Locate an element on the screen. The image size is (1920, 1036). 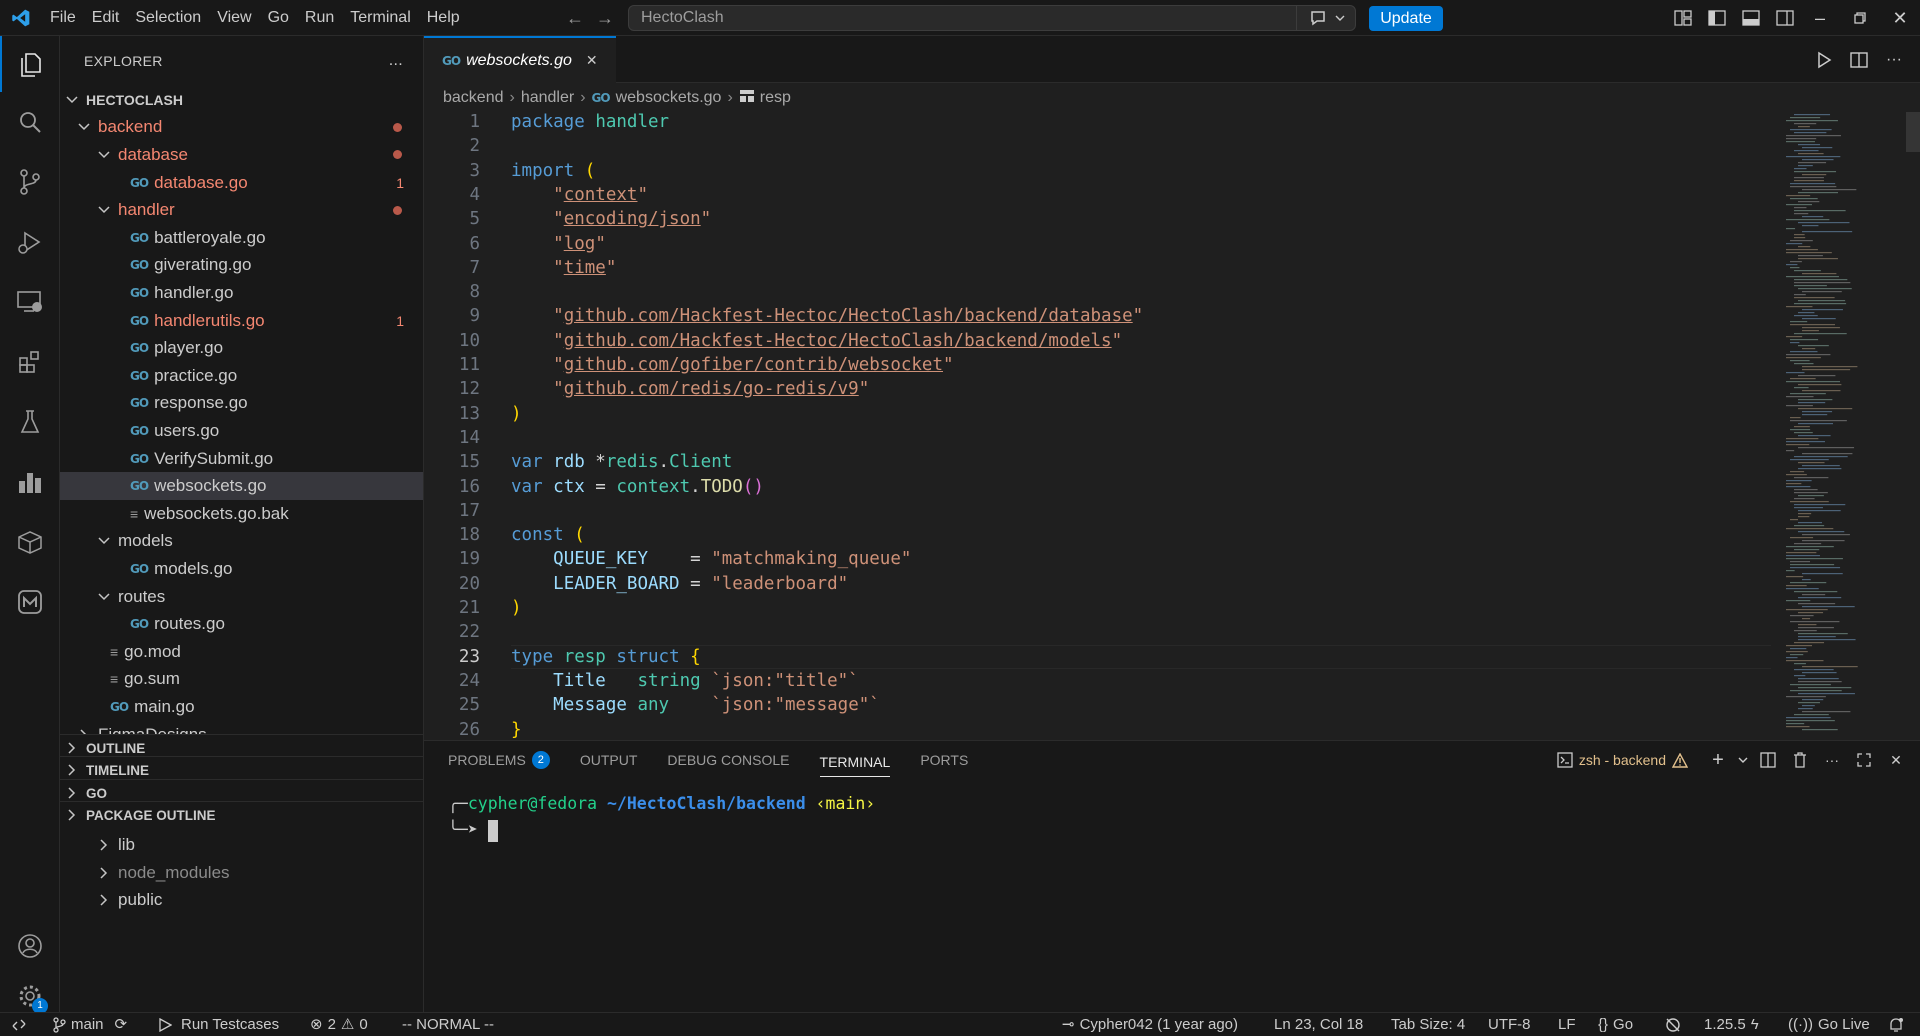
toggle-panel-icon is located at coordinates (1751, 18).